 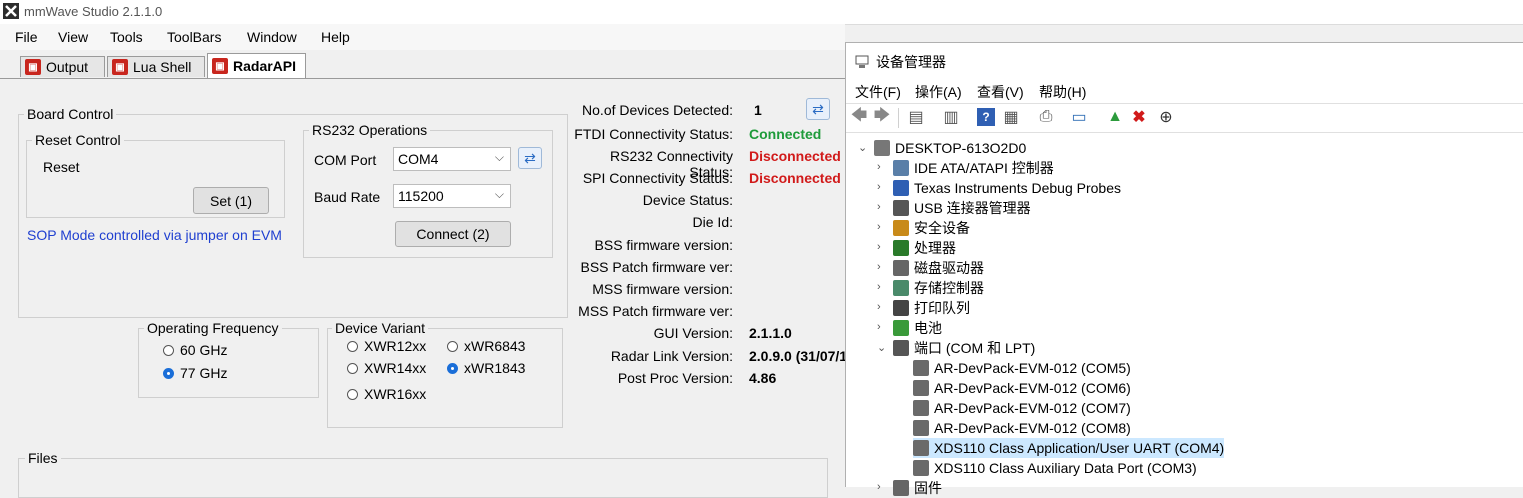 What do you see at coordinates (195, 350) in the screenshot?
I see `radio-60ghz: 60 GHz` at bounding box center [195, 350].